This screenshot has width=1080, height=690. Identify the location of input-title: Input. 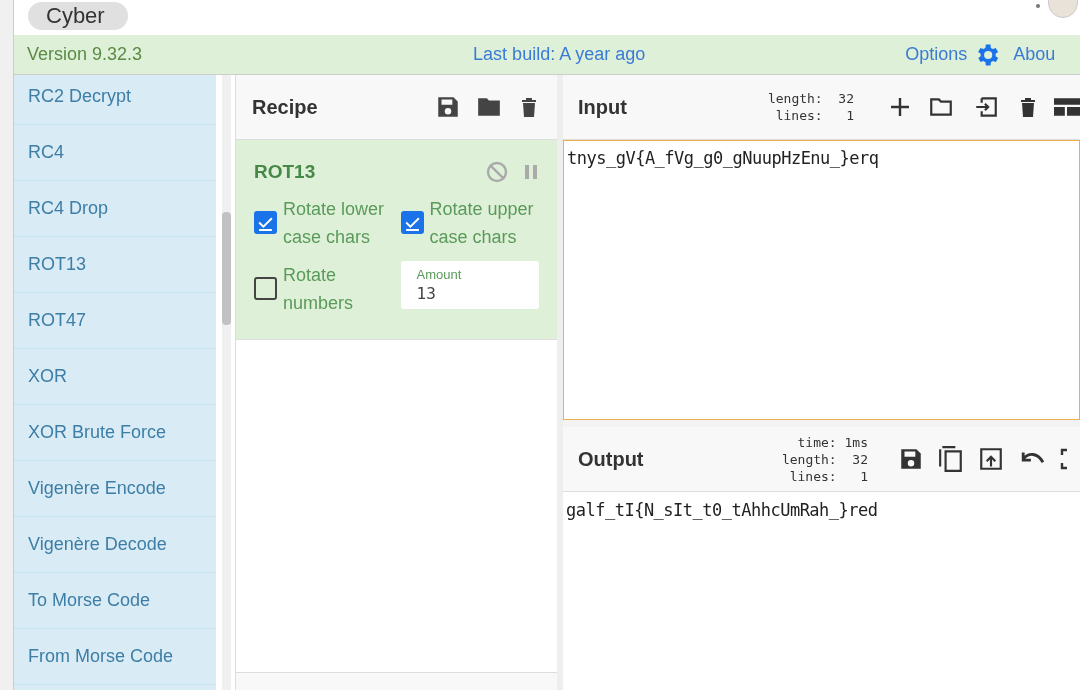
(602, 107).